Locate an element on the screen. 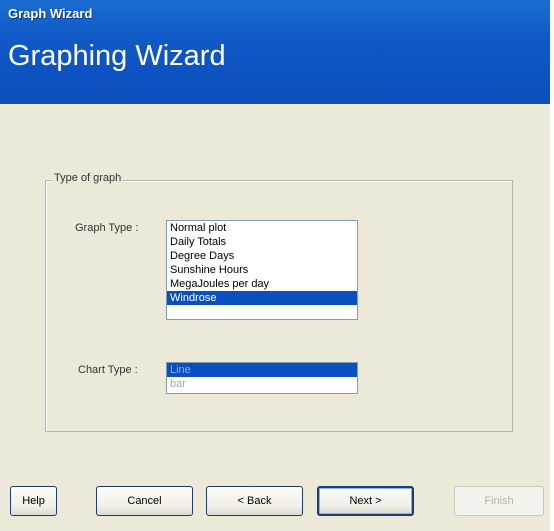  back-button: < Back is located at coordinates (254, 501).